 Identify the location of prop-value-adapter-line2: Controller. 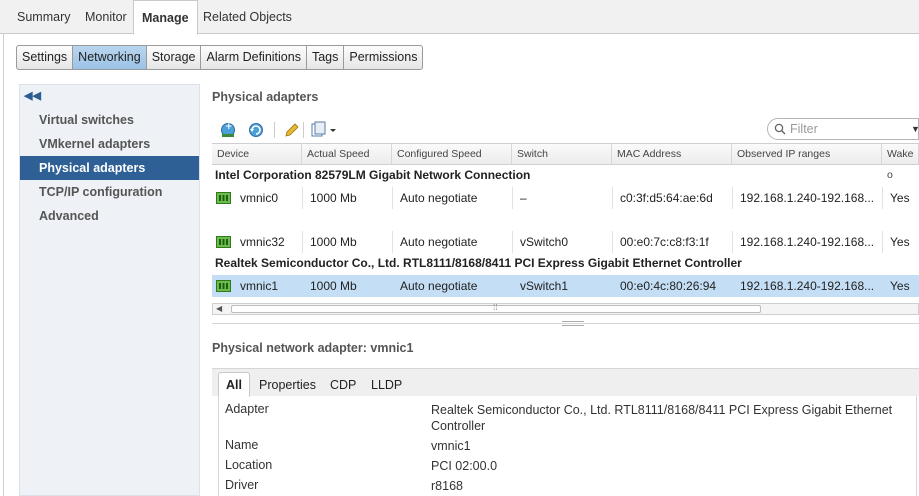
(458, 426).